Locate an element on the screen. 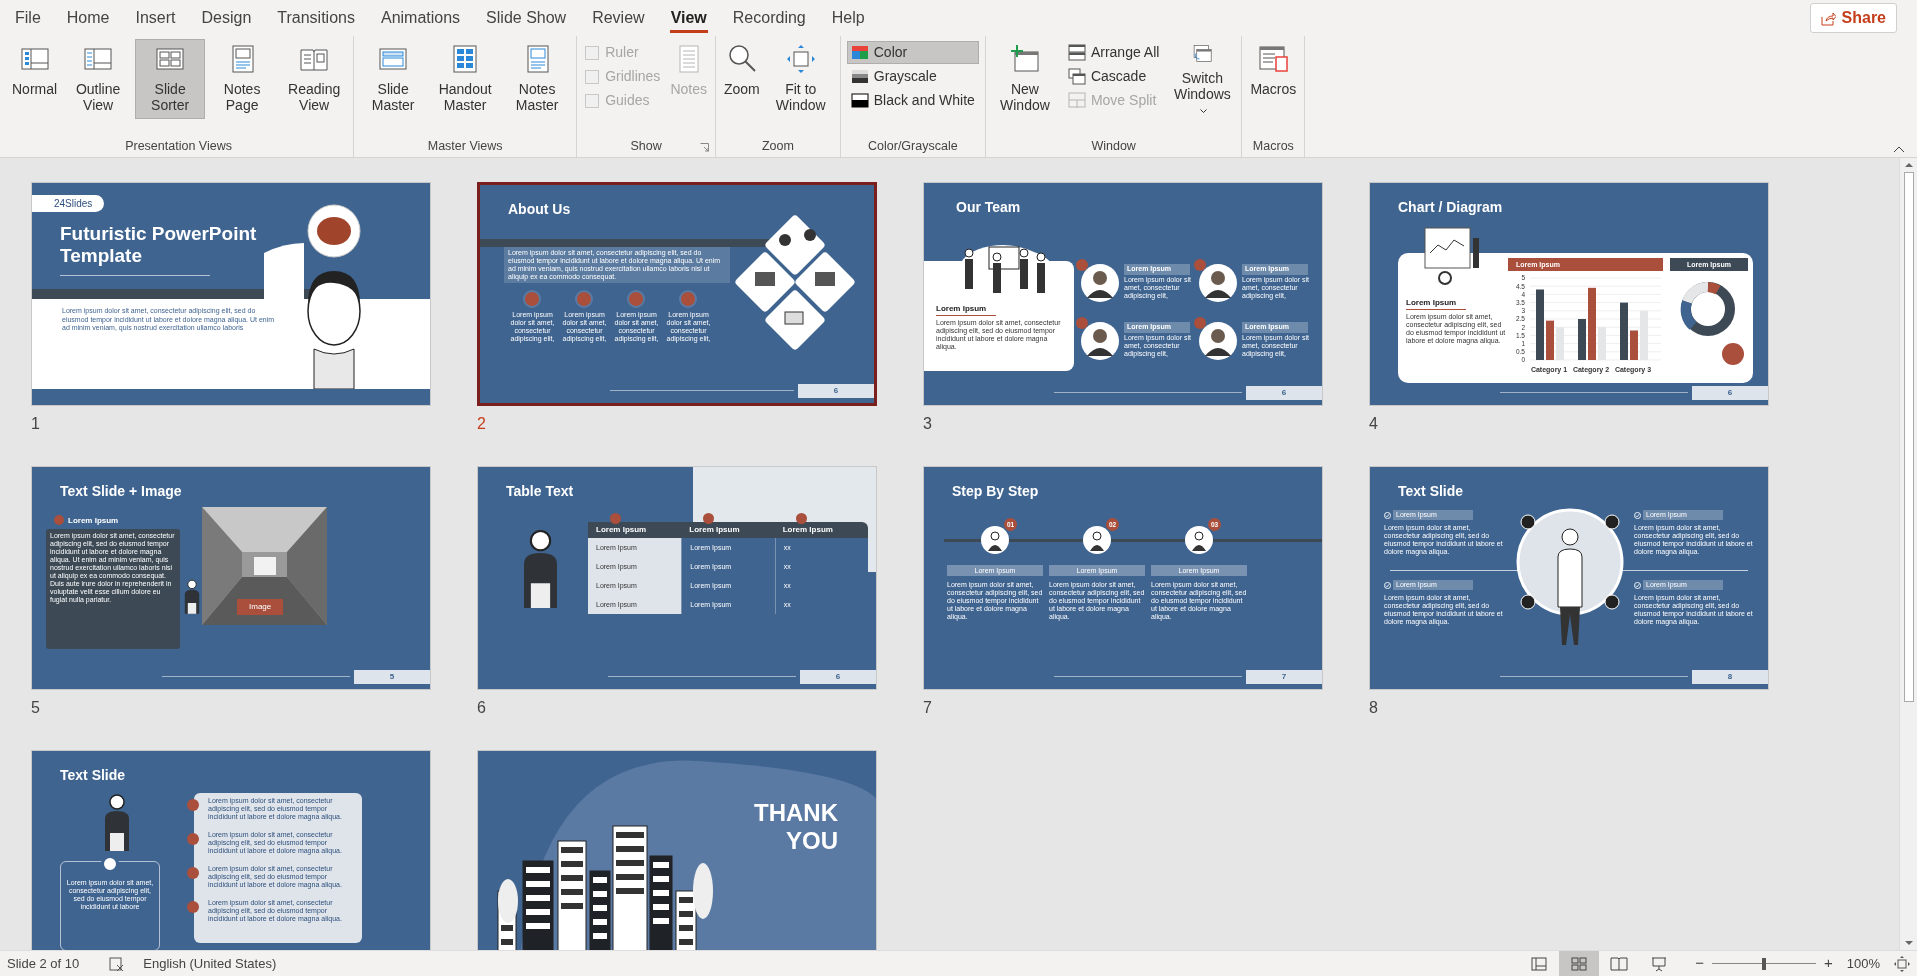 The height and width of the screenshot is (976, 1917). slide-info: Slide 2 of 10 is located at coordinates (43, 963).